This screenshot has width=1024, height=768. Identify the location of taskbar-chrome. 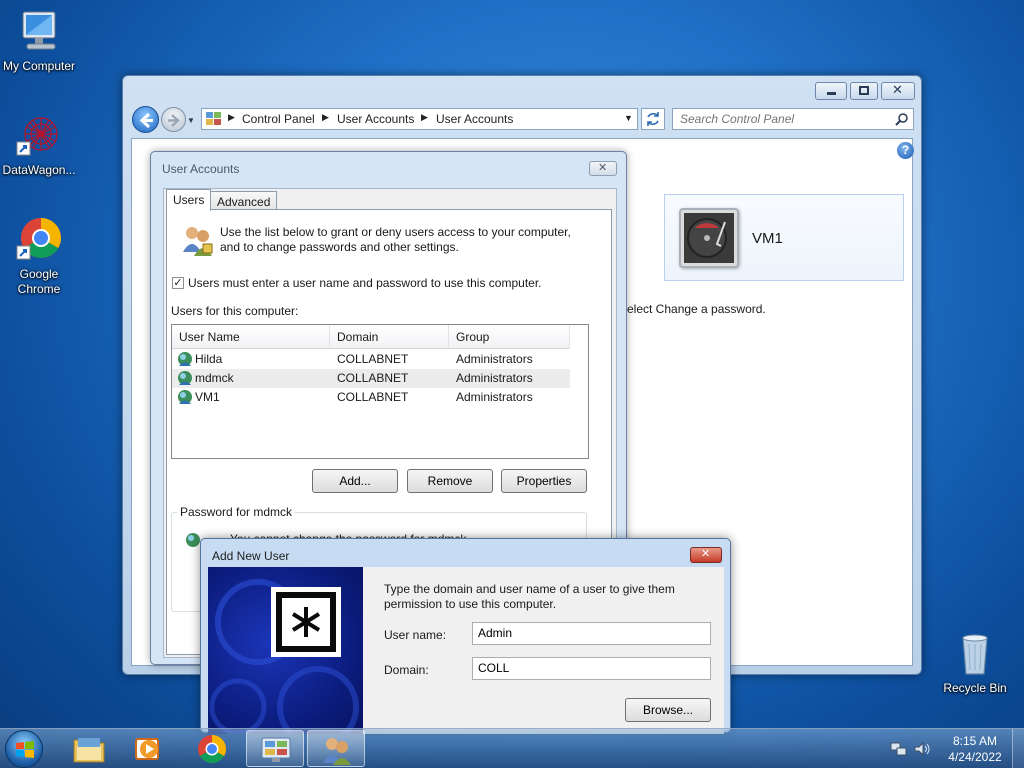
(212, 748).